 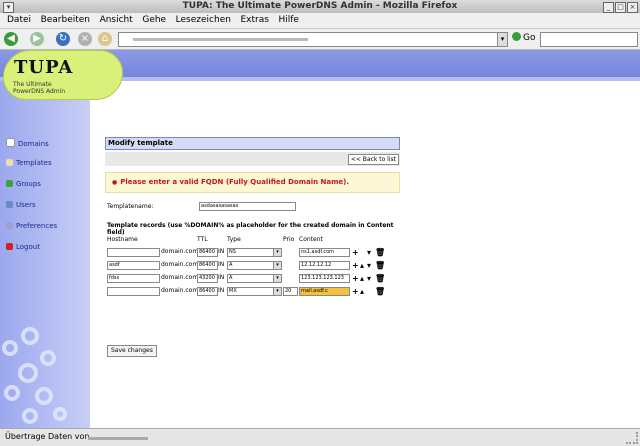 What do you see at coordinates (34, 375) in the screenshot?
I see `decorative-circles` at bounding box center [34, 375].